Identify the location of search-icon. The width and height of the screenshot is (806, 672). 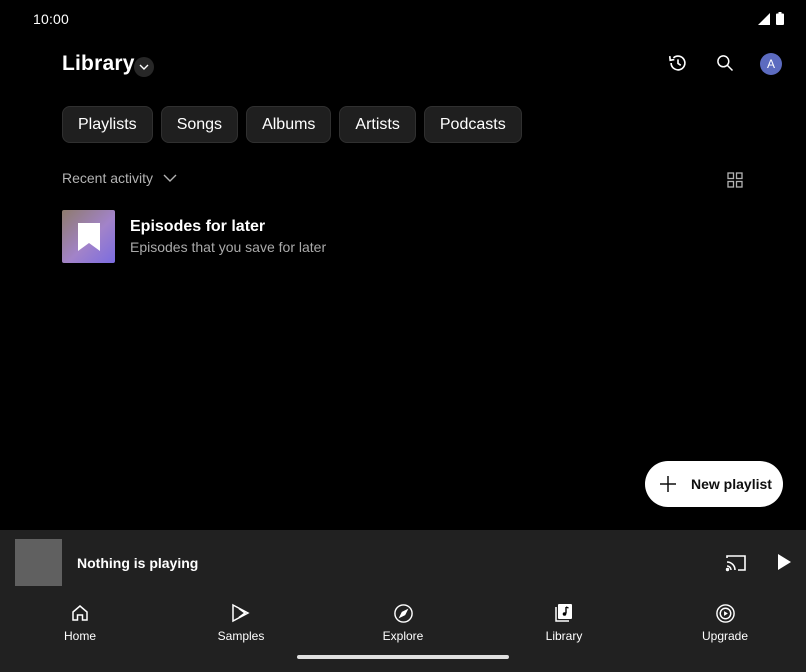
(725, 63).